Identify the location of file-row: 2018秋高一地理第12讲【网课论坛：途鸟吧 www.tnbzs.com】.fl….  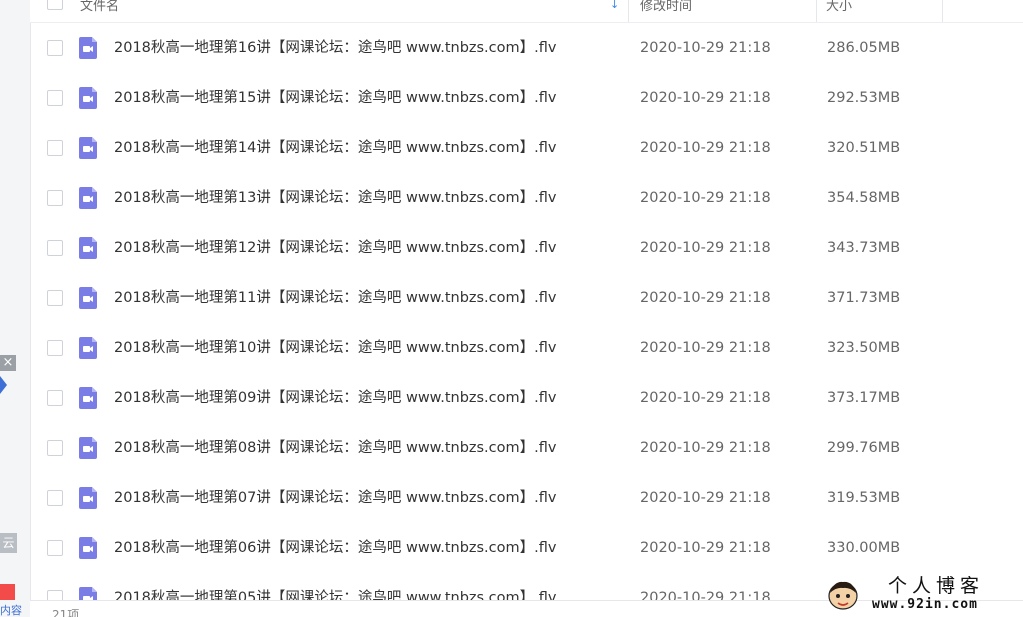
(526, 248).